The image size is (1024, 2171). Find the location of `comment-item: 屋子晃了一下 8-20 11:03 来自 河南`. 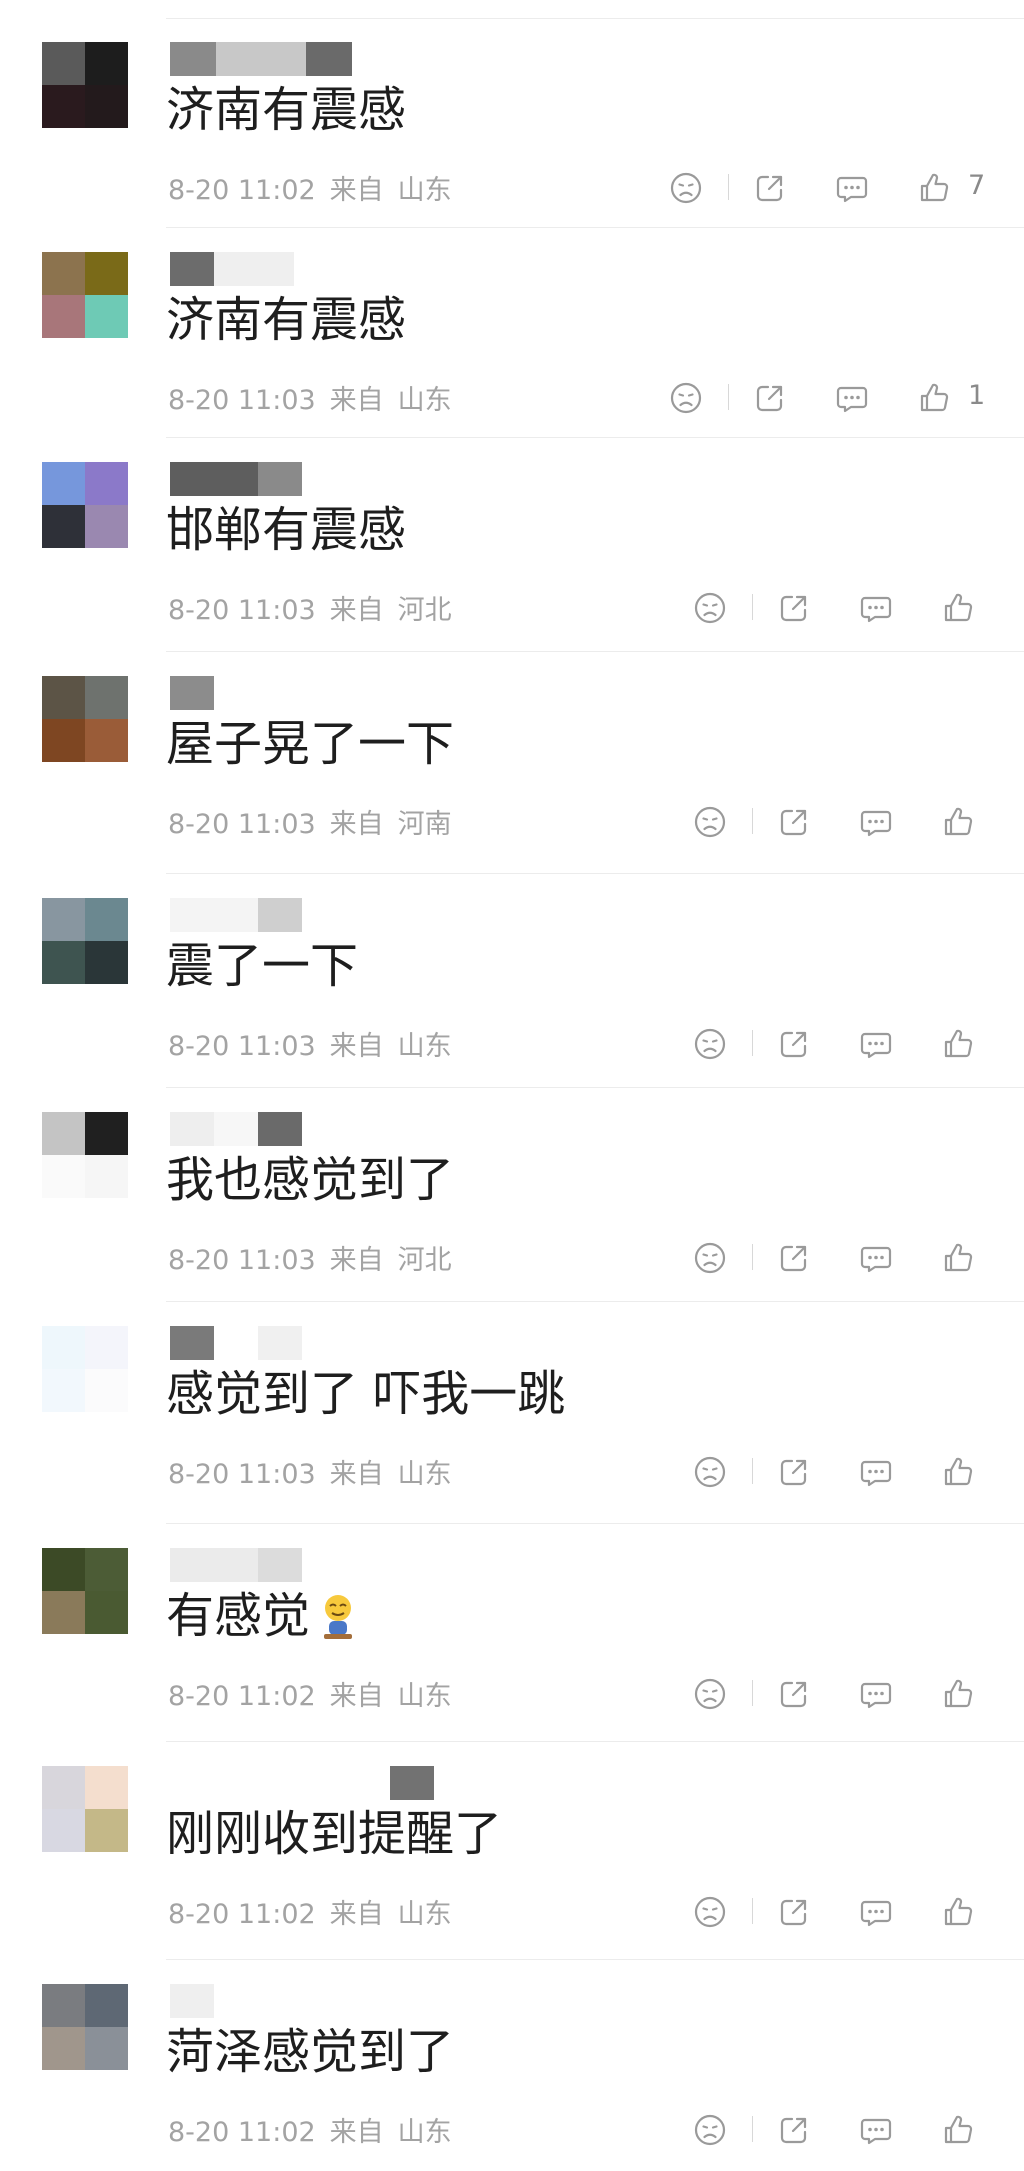

comment-item: 屋子晃了一下 8-20 11:03 来自 河南 is located at coordinates (512, 763).